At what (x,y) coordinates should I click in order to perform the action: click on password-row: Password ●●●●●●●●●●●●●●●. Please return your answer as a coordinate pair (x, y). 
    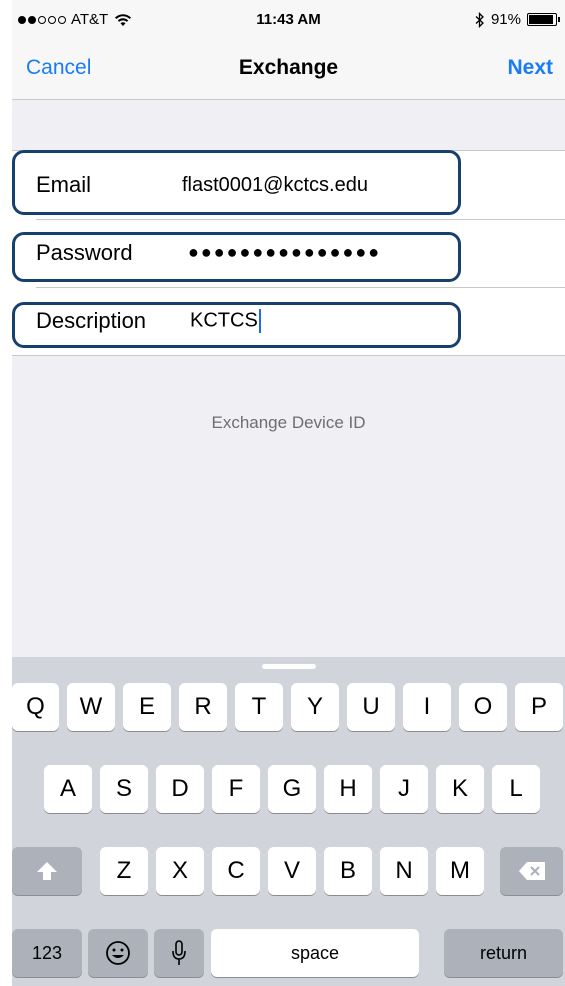
    Looking at the image, I should click on (288, 253).